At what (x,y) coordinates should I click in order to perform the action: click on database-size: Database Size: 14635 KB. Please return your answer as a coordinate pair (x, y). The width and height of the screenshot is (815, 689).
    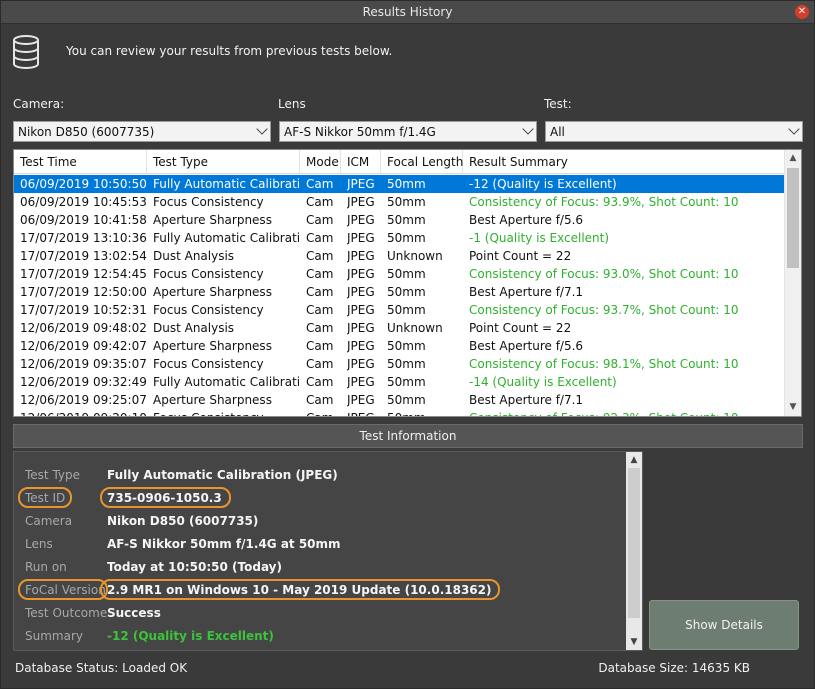
    Looking at the image, I should click on (674, 668).